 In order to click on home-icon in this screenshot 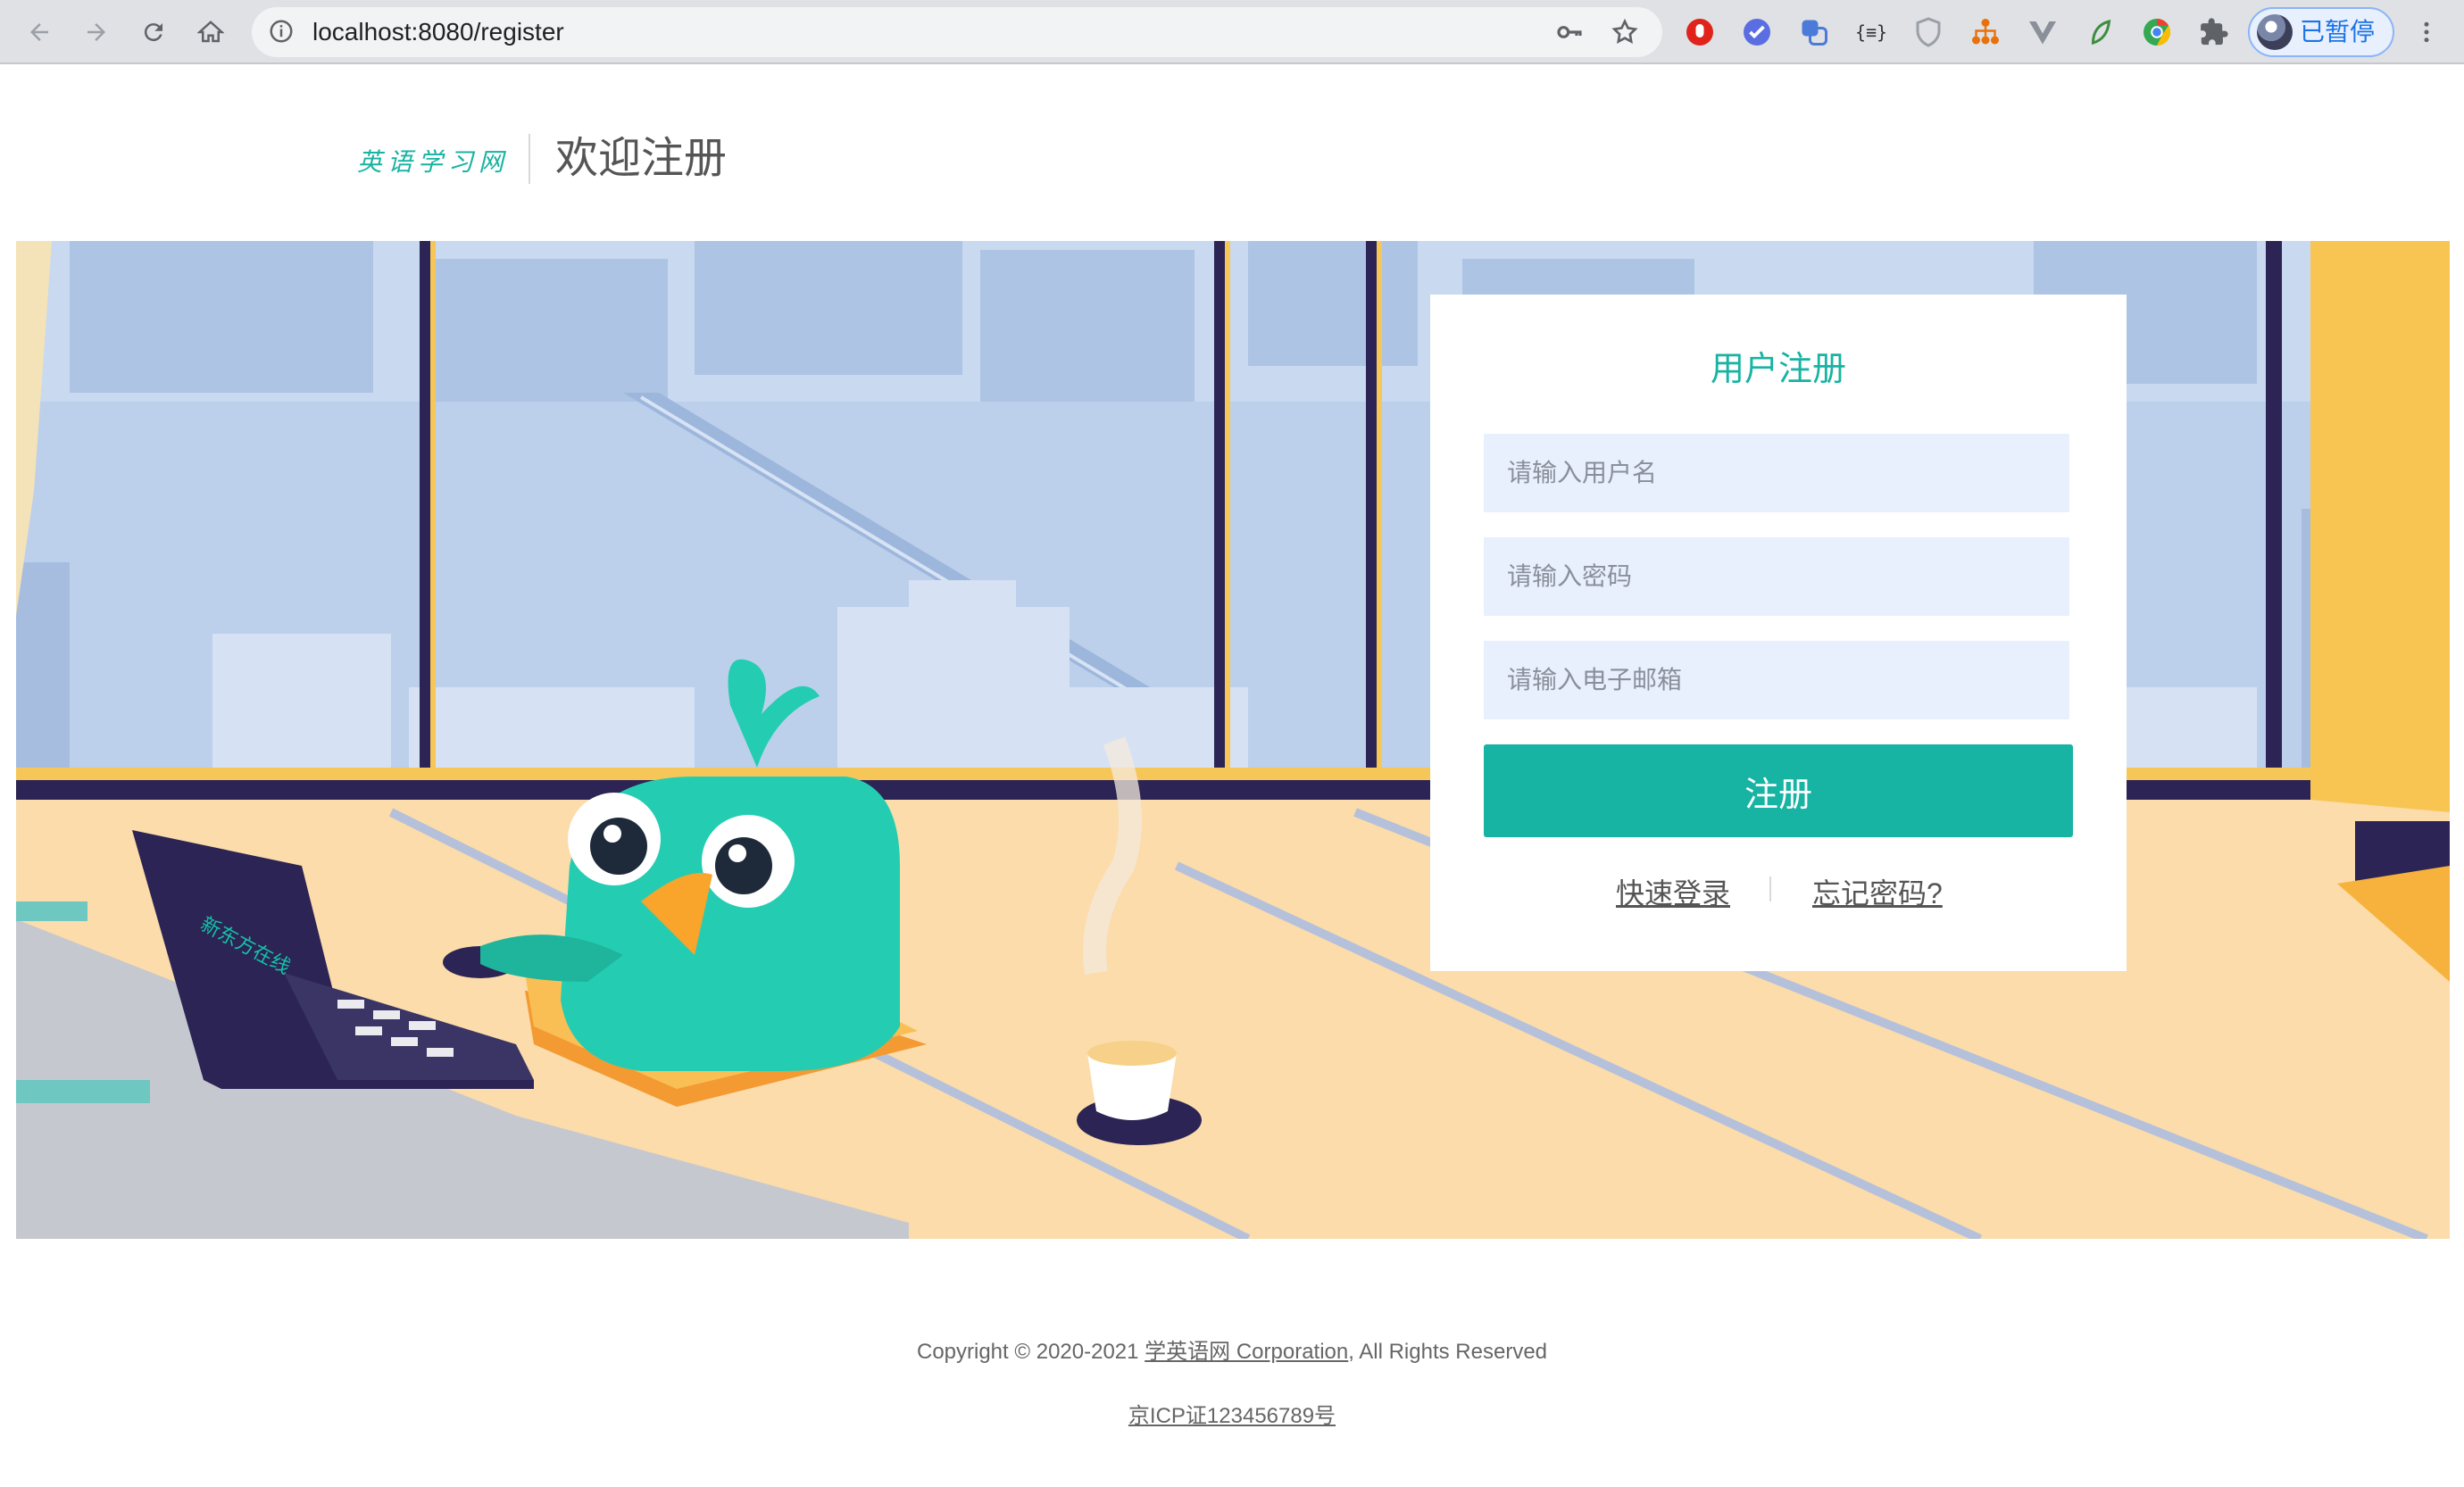, I will do `click(210, 32)`.